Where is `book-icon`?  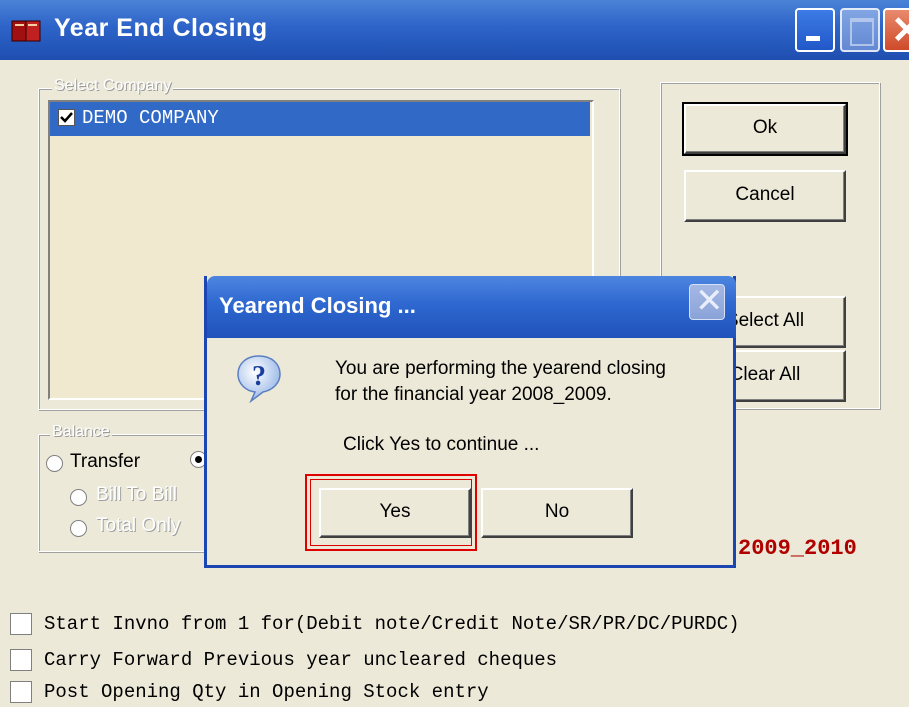
book-icon is located at coordinates (26, 31).